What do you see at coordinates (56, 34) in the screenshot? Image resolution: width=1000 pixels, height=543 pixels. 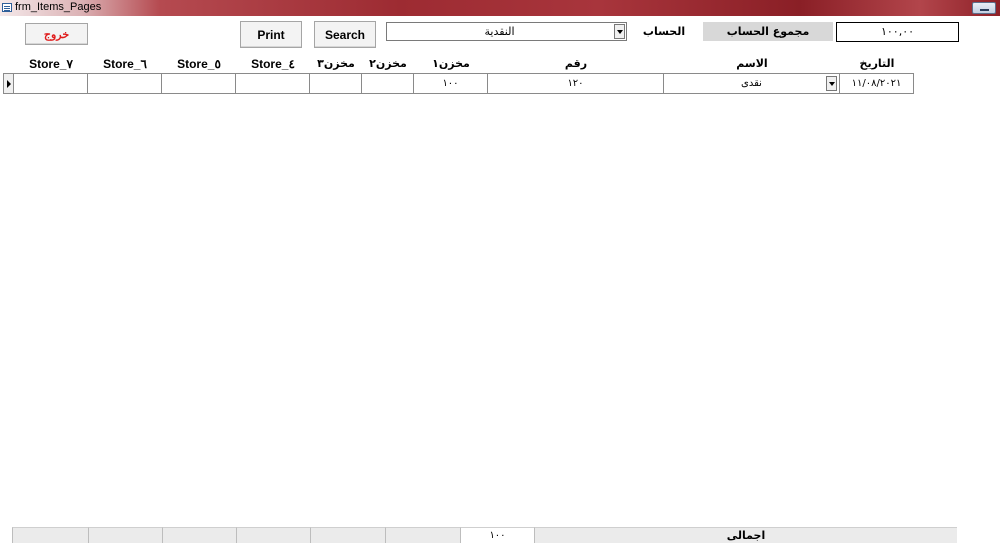 I see `exit-button: خروج` at bounding box center [56, 34].